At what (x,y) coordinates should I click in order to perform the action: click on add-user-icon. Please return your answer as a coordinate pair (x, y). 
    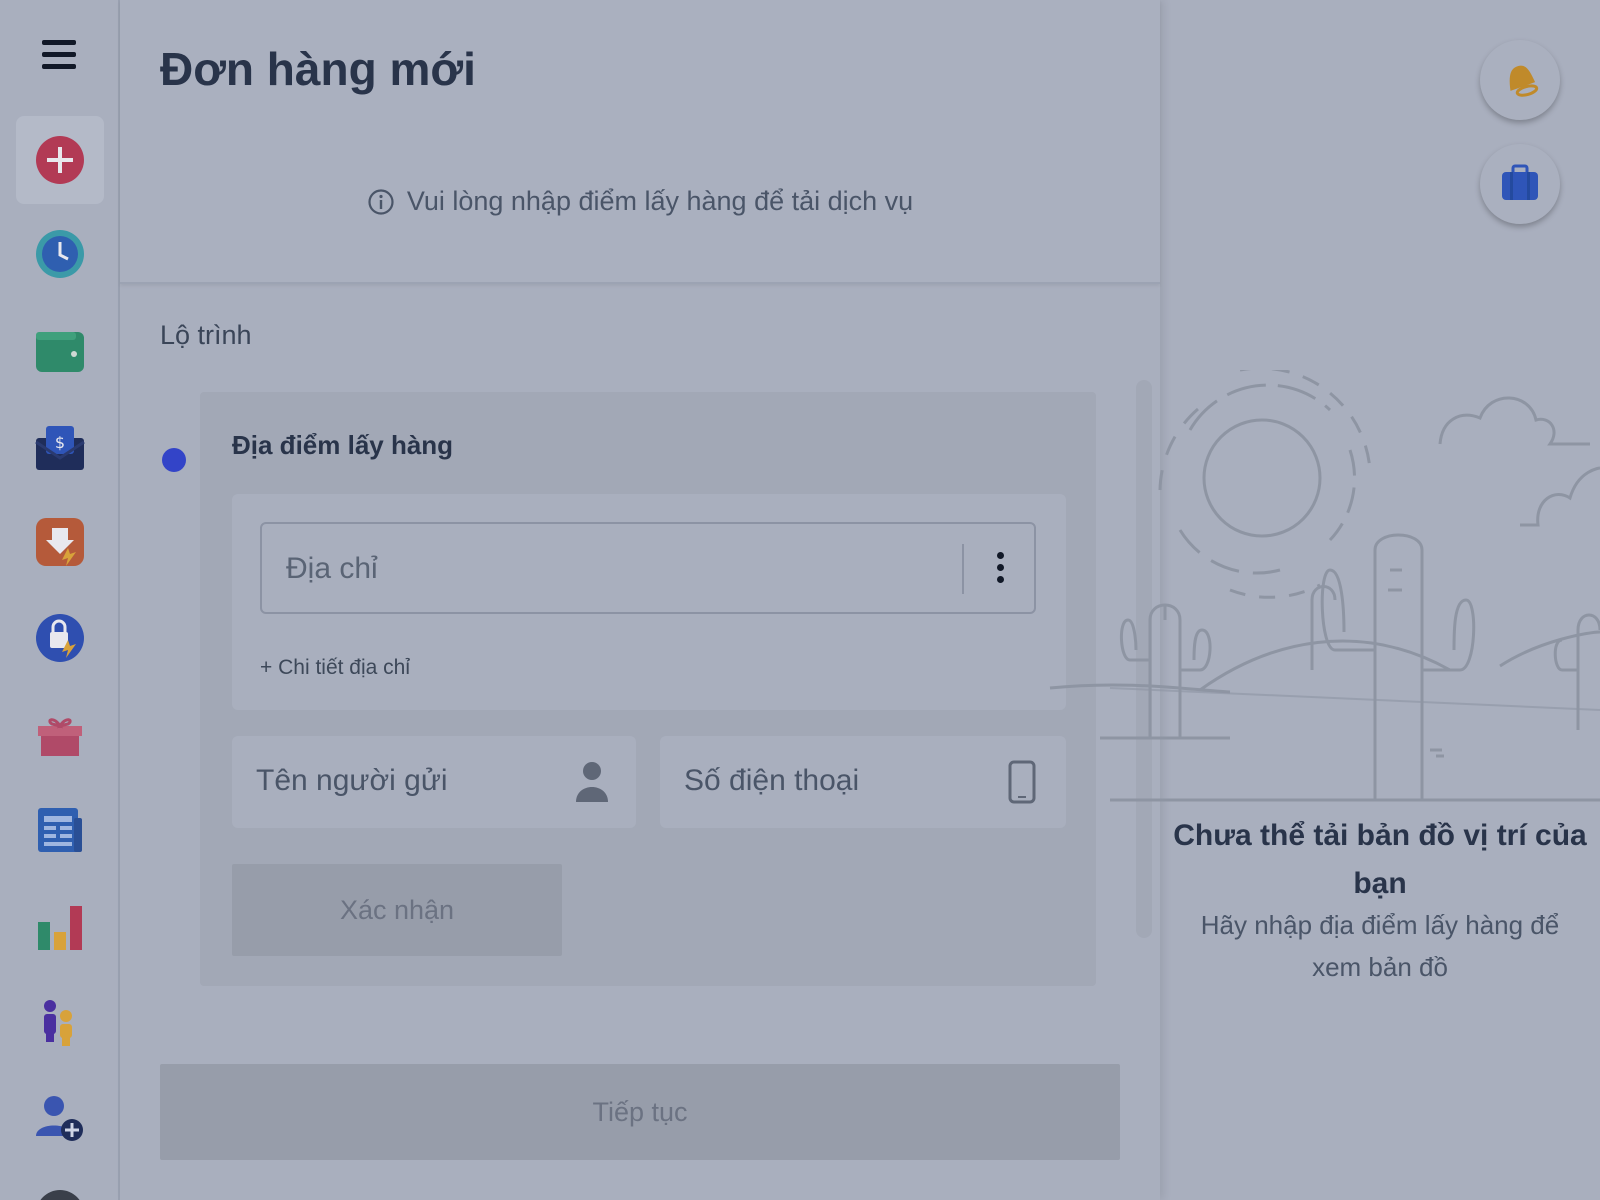
    Looking at the image, I should click on (59, 1118).